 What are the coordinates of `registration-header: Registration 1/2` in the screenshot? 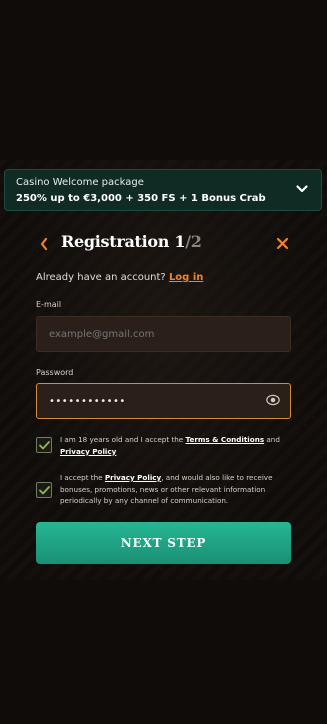 It's located at (163, 244).